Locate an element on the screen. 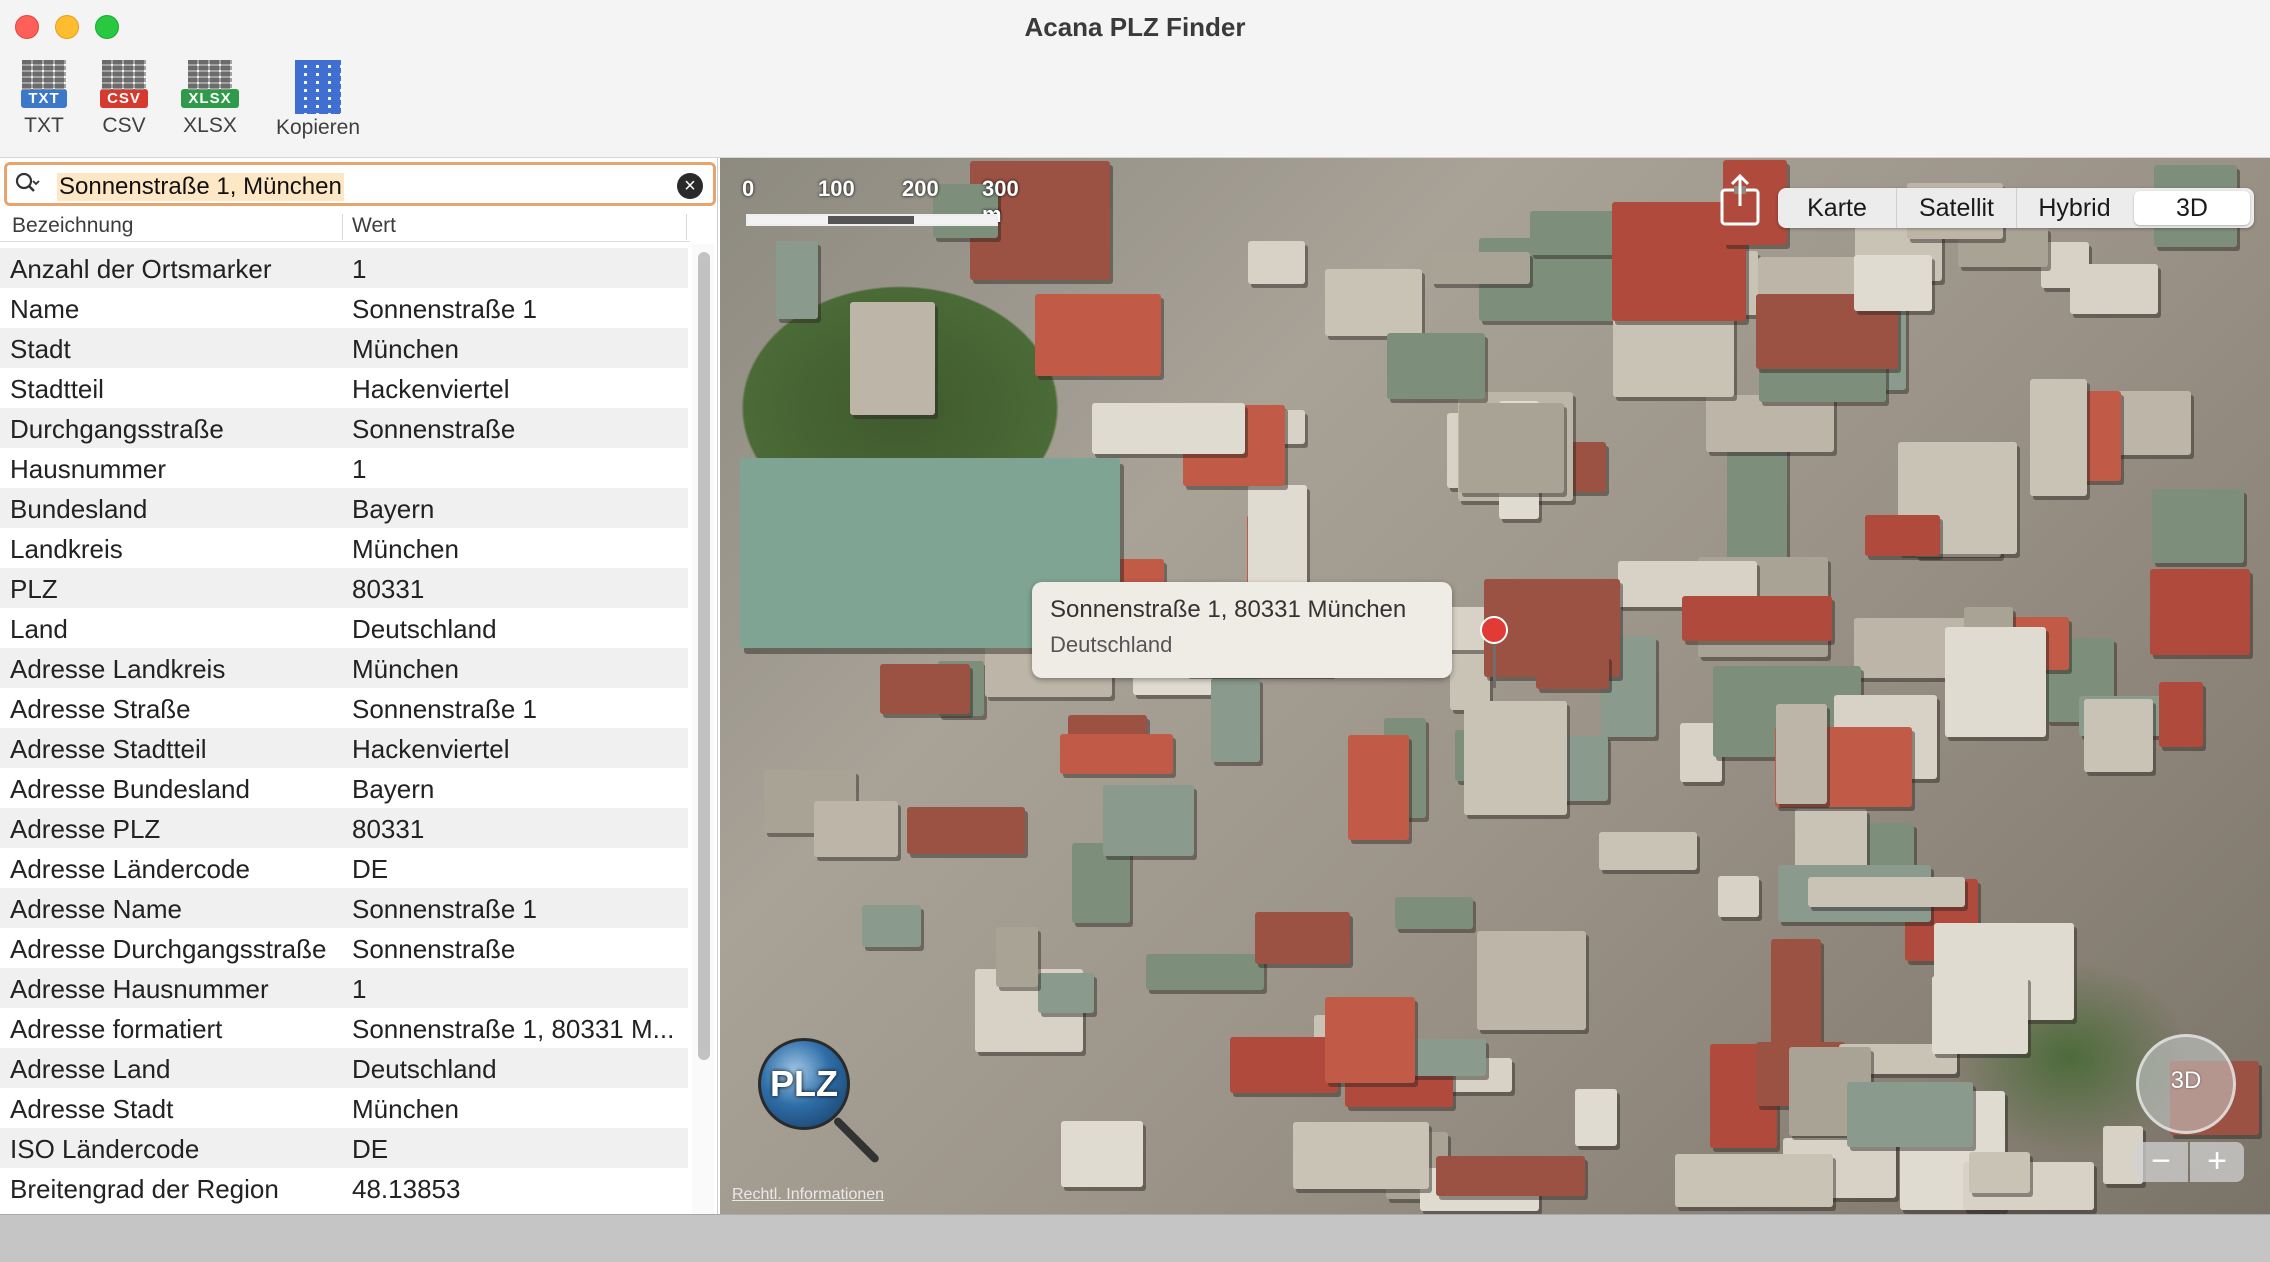 This screenshot has height=1262, width=2270. zoom-out-button: − is located at coordinates (2161, 1162).